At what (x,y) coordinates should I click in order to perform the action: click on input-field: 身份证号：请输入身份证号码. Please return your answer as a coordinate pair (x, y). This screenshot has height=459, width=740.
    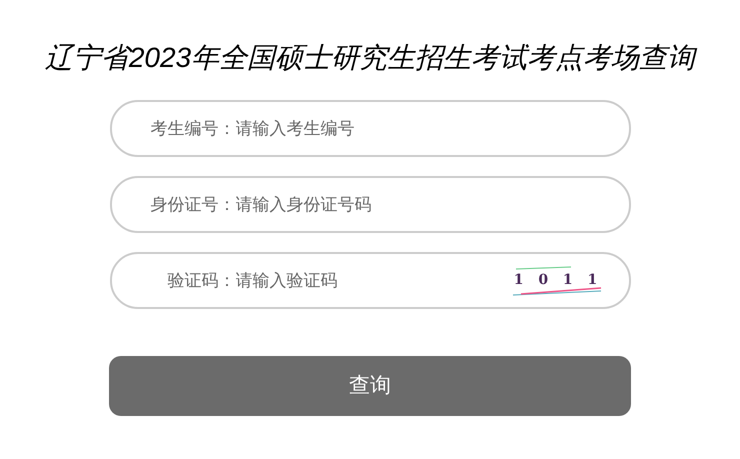
    Looking at the image, I should click on (370, 204).